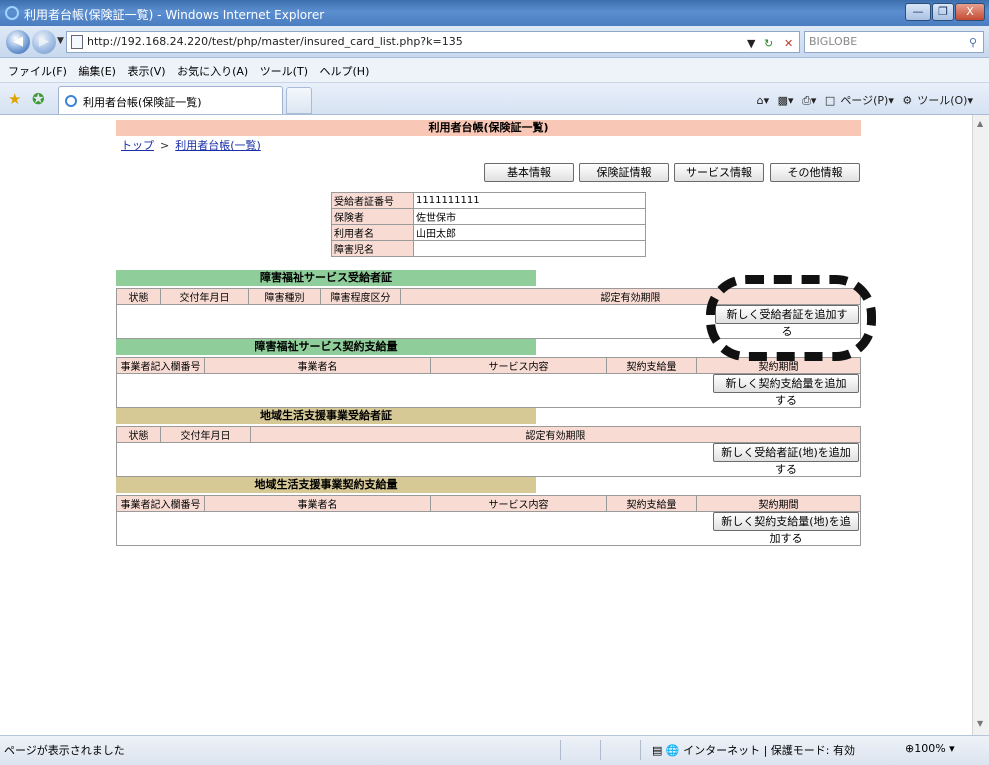 The width and height of the screenshot is (989, 765). I want to click on add-community-contract-button: 新しく契約支給量(地)を追加する, so click(786, 528).